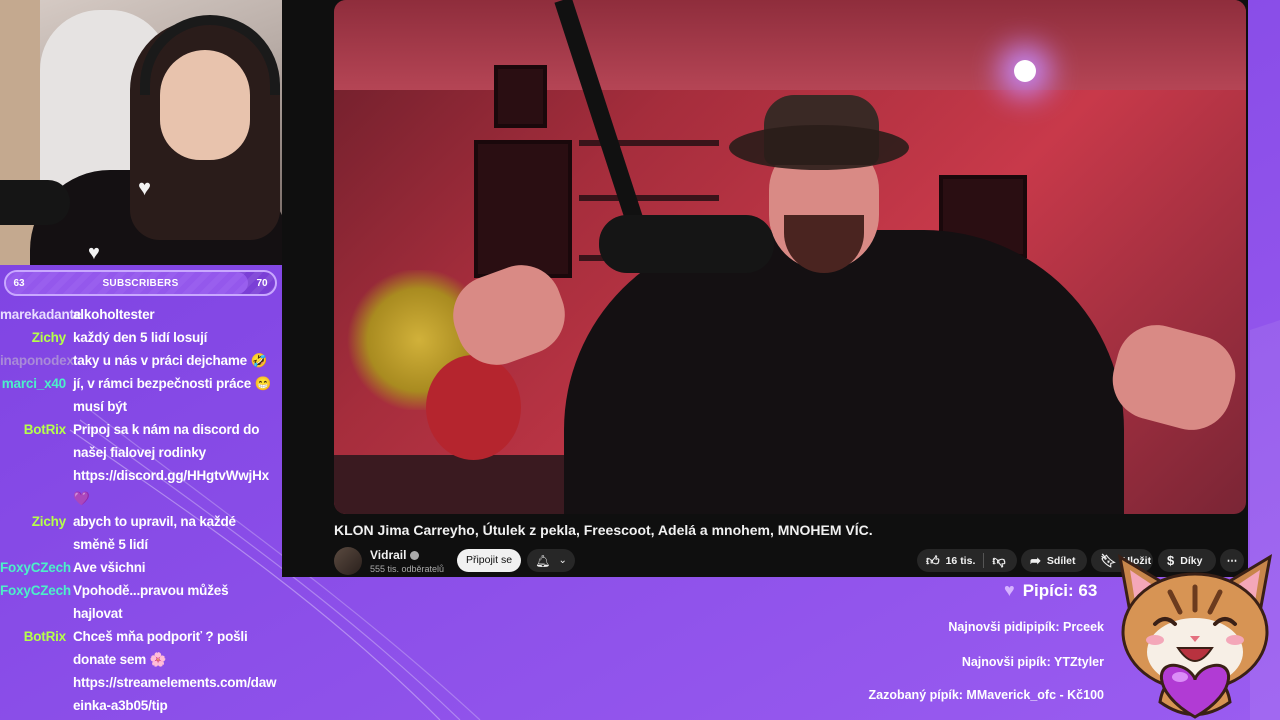 Image resolution: width=1280 pixels, height=720 pixels. I want to click on subscriber-goal-target: 70, so click(262, 283).